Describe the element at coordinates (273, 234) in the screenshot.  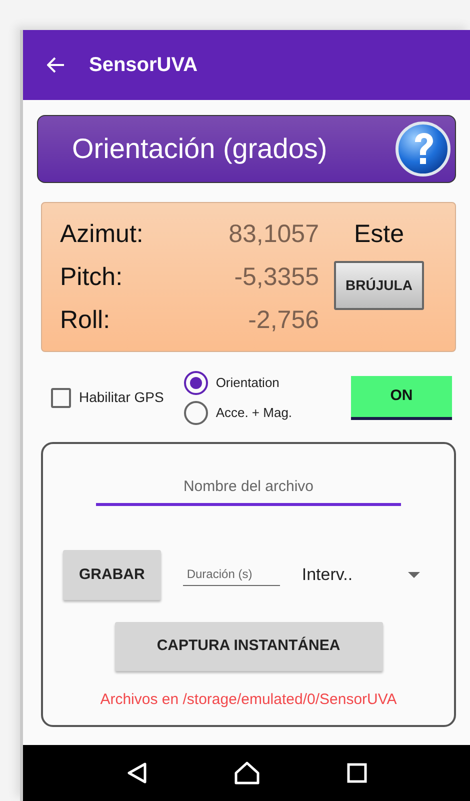
I see `reading-value: 83,1057` at that location.